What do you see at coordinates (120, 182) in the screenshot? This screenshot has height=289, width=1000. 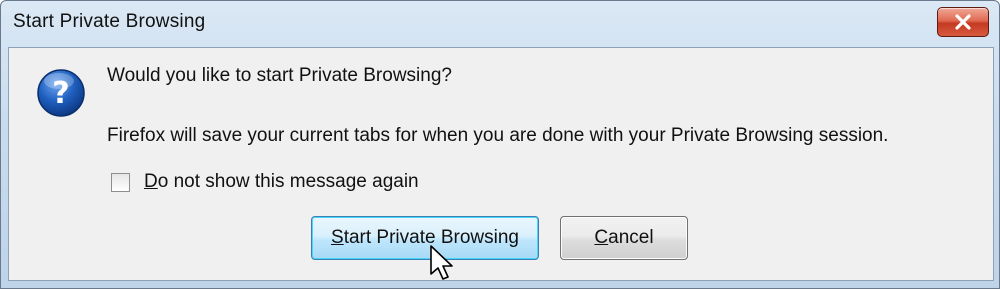 I see `dont-show-again-checkbox` at bounding box center [120, 182].